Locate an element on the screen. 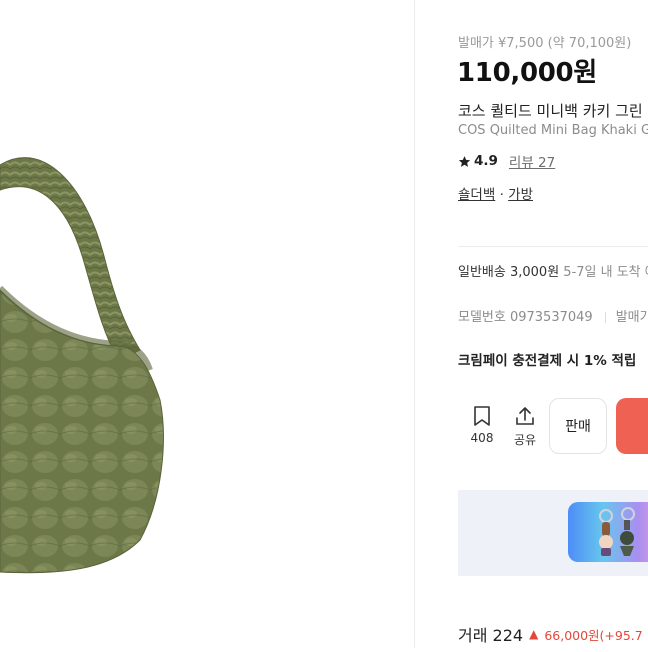 This screenshot has height=652, width=648. shipping-info: 일반배송 3,000원 5-7일 내 도착 예 is located at coordinates (553, 270).